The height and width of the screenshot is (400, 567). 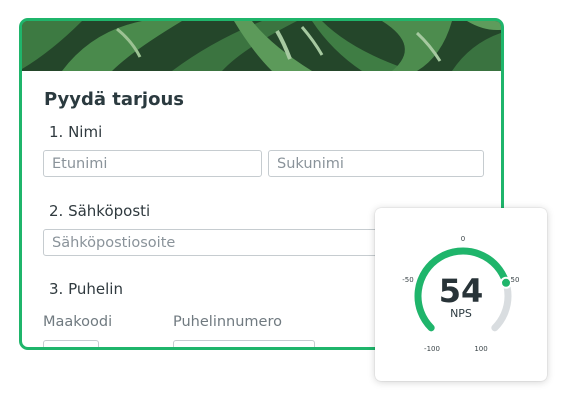 What do you see at coordinates (76, 132) in the screenshot?
I see `question-name-label: 1. Nimi` at bounding box center [76, 132].